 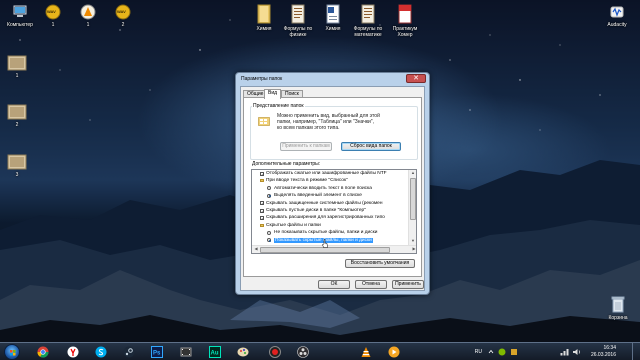 I want to click on folder-view-icon, so click(x=264, y=121).